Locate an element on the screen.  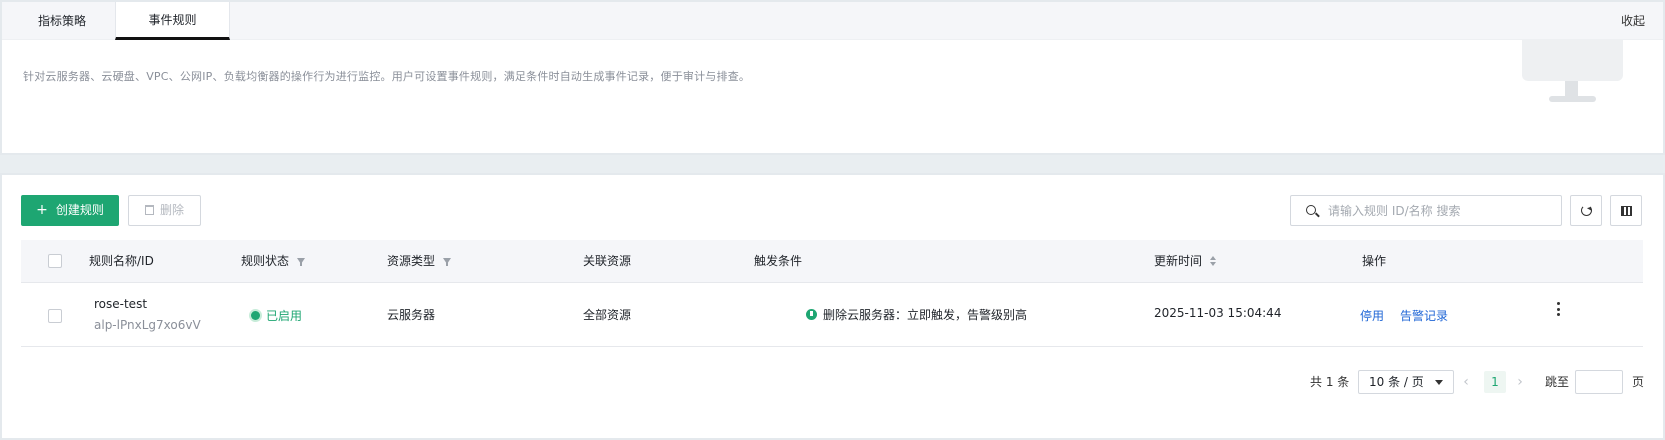
column-header-updated-at: 更新时间 is located at coordinates (1185, 261).